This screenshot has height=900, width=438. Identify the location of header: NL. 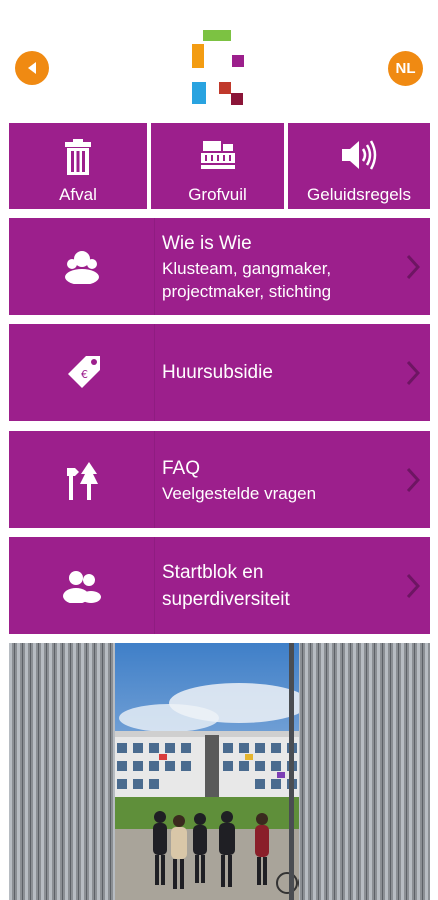
(219, 59).